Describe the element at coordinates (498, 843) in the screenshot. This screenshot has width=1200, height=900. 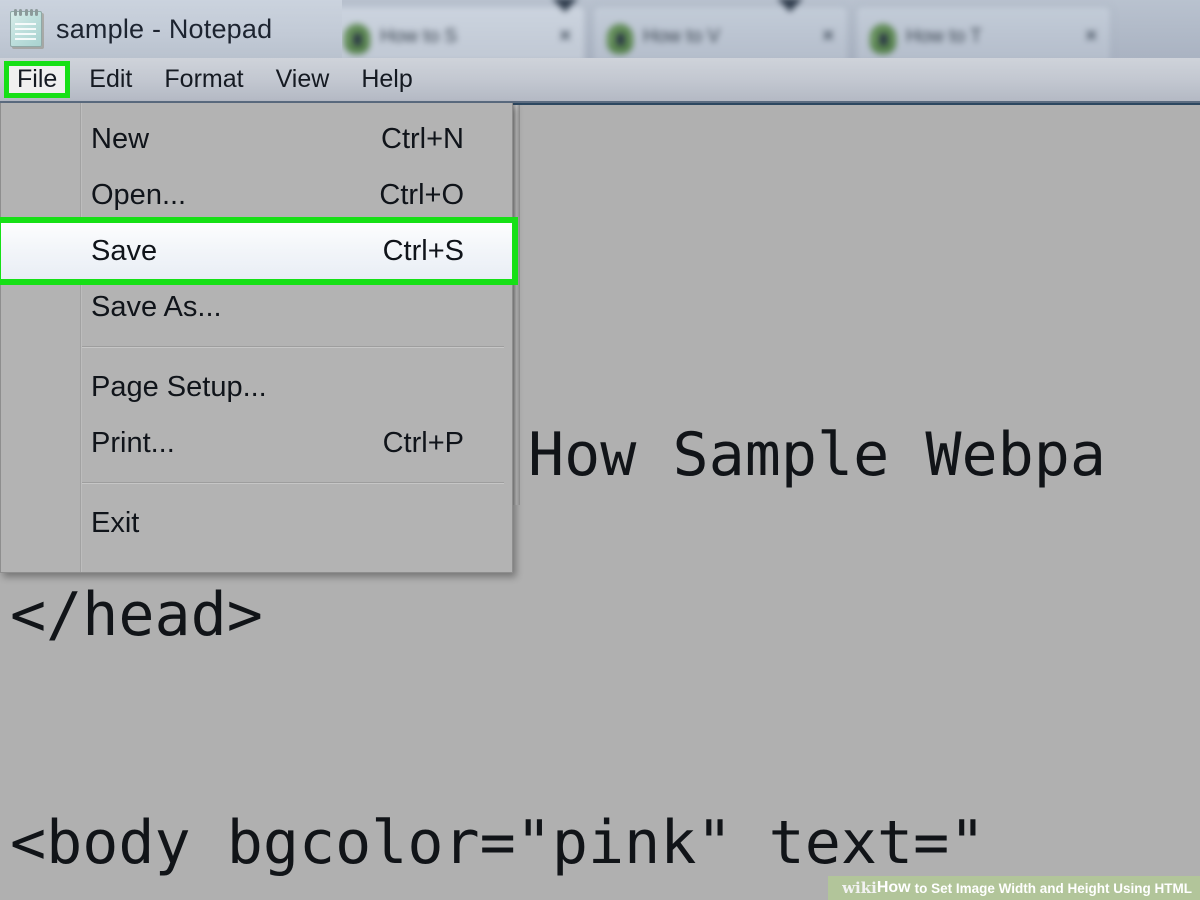
I see `code-line-body: <body bgcolor="pink" text="` at that location.